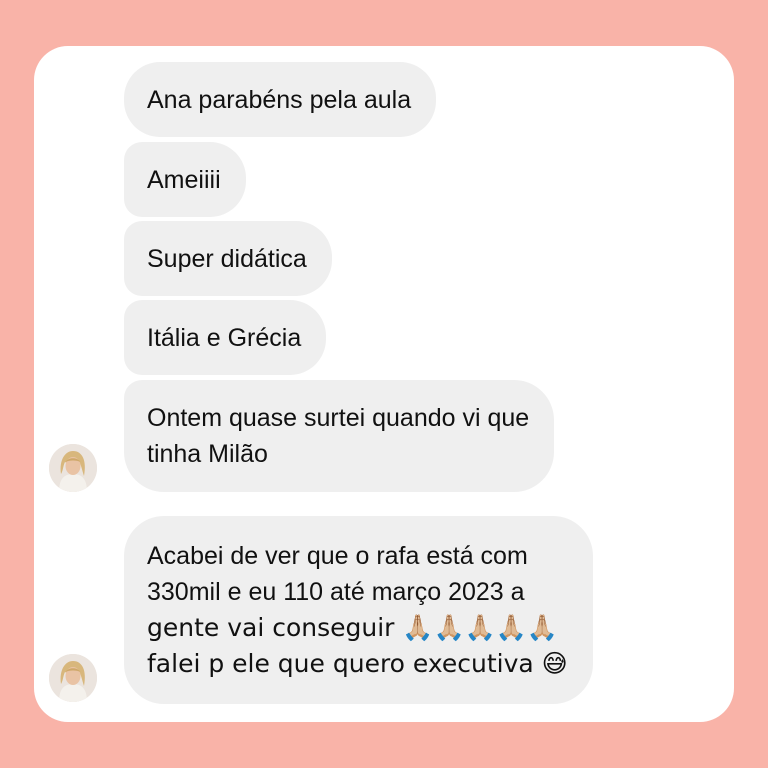 The width and height of the screenshot is (768, 768). Describe the element at coordinates (207, 454) in the screenshot. I see `message-text-line: tinha Milão` at that location.